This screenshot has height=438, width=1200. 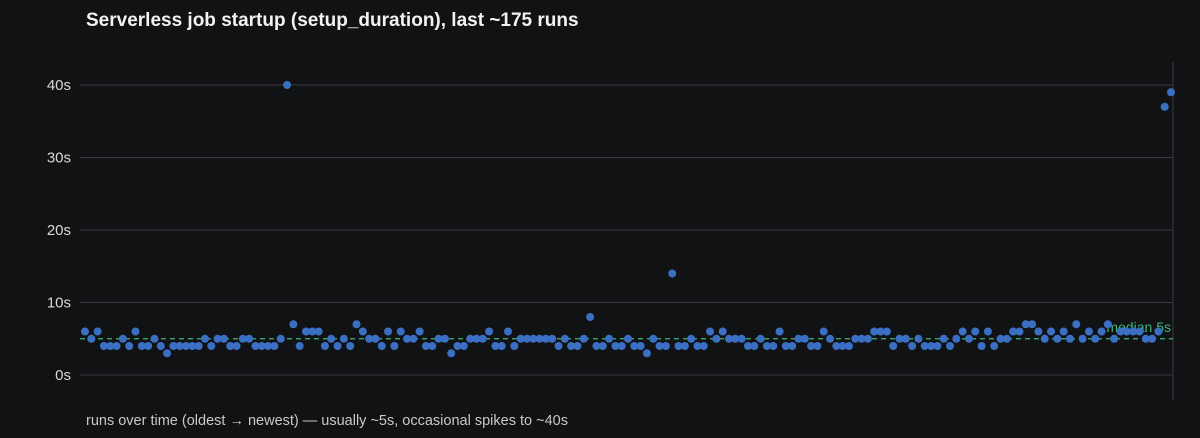 I want to click on y-tick-label: 20s, so click(x=59, y=230).